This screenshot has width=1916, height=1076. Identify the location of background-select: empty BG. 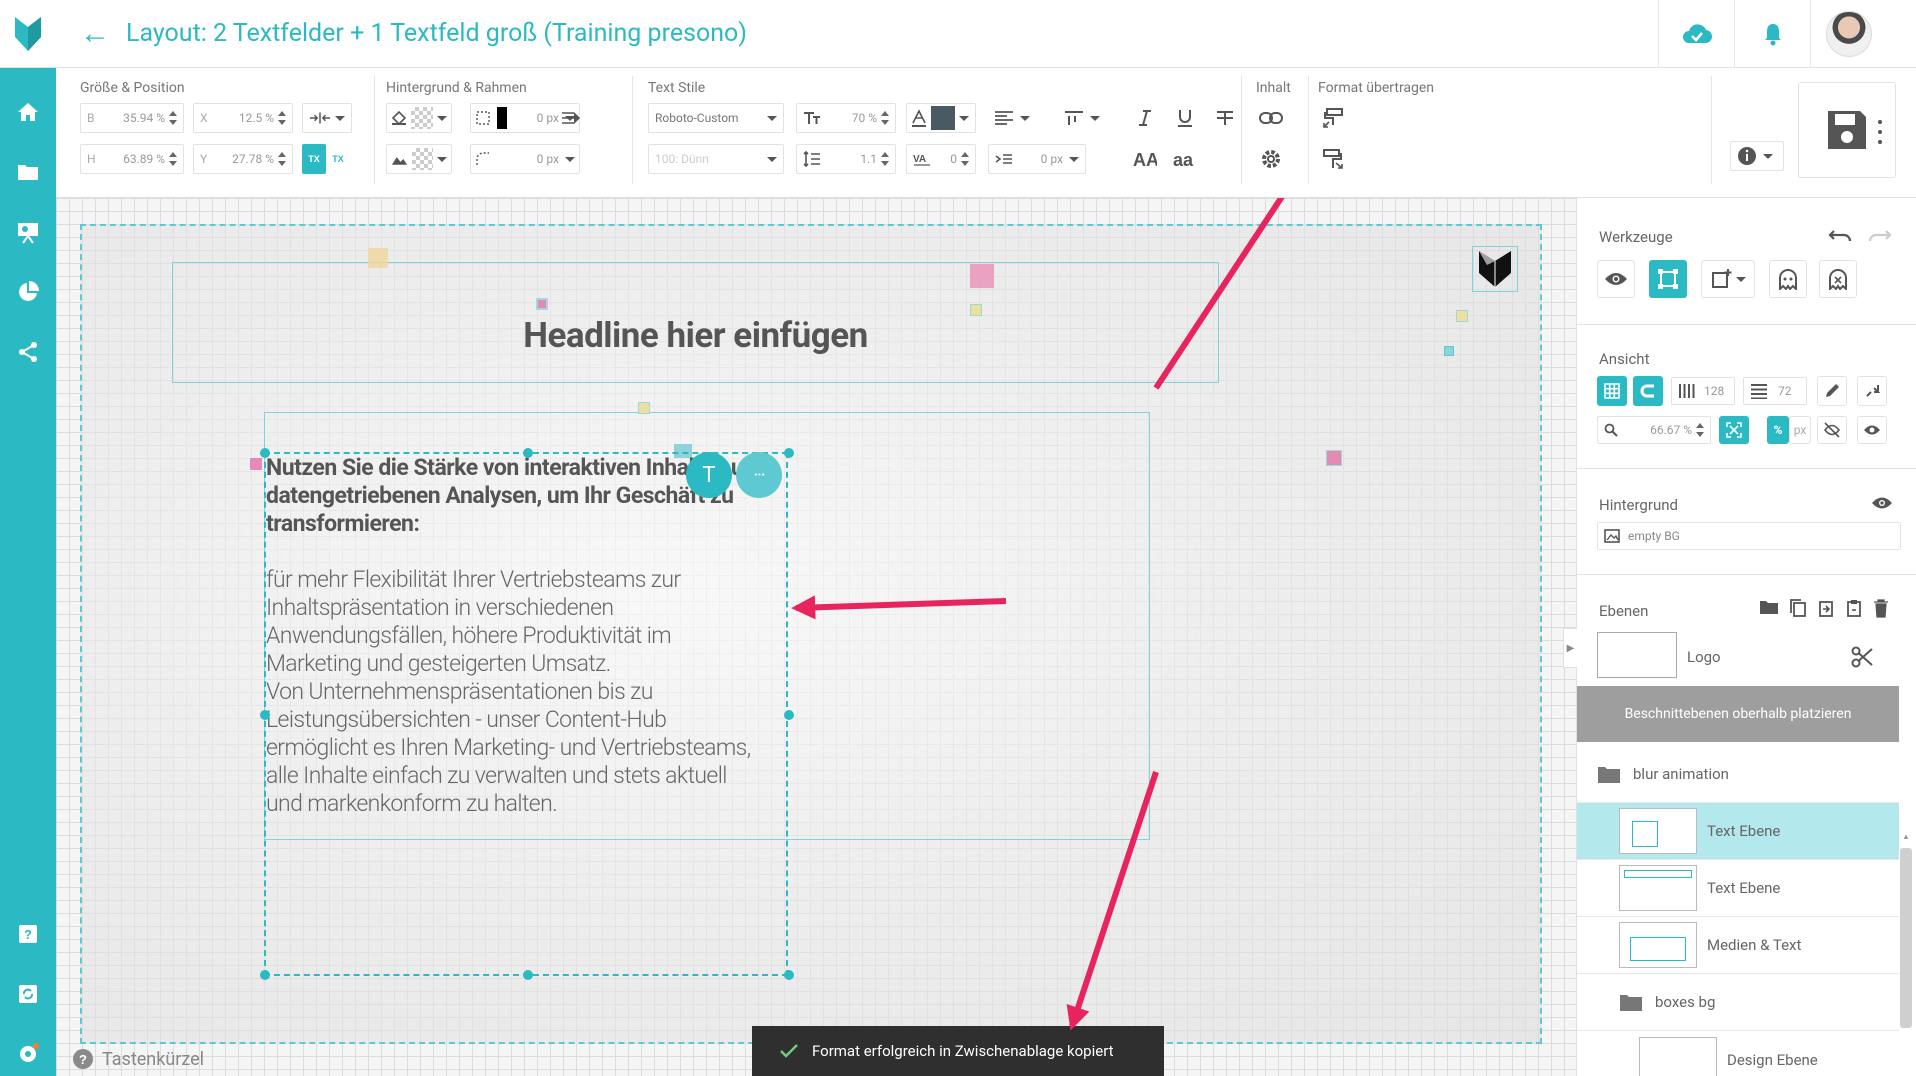
(1749, 536).